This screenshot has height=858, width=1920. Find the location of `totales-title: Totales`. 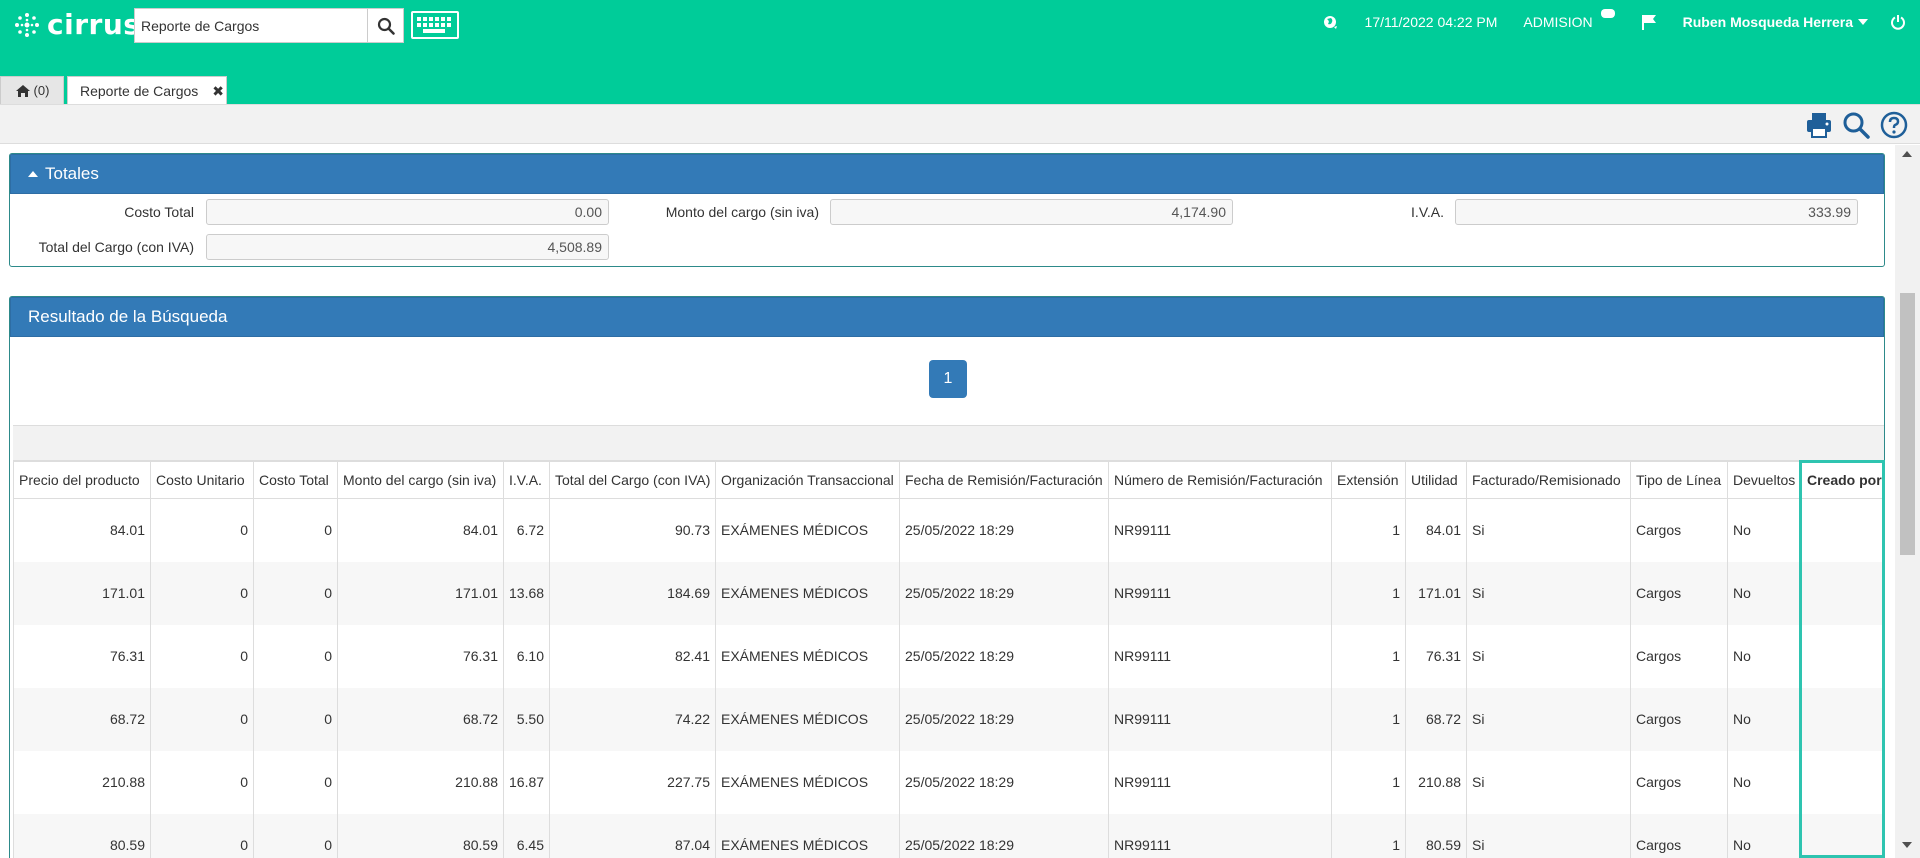

totales-title: Totales is located at coordinates (72, 173).